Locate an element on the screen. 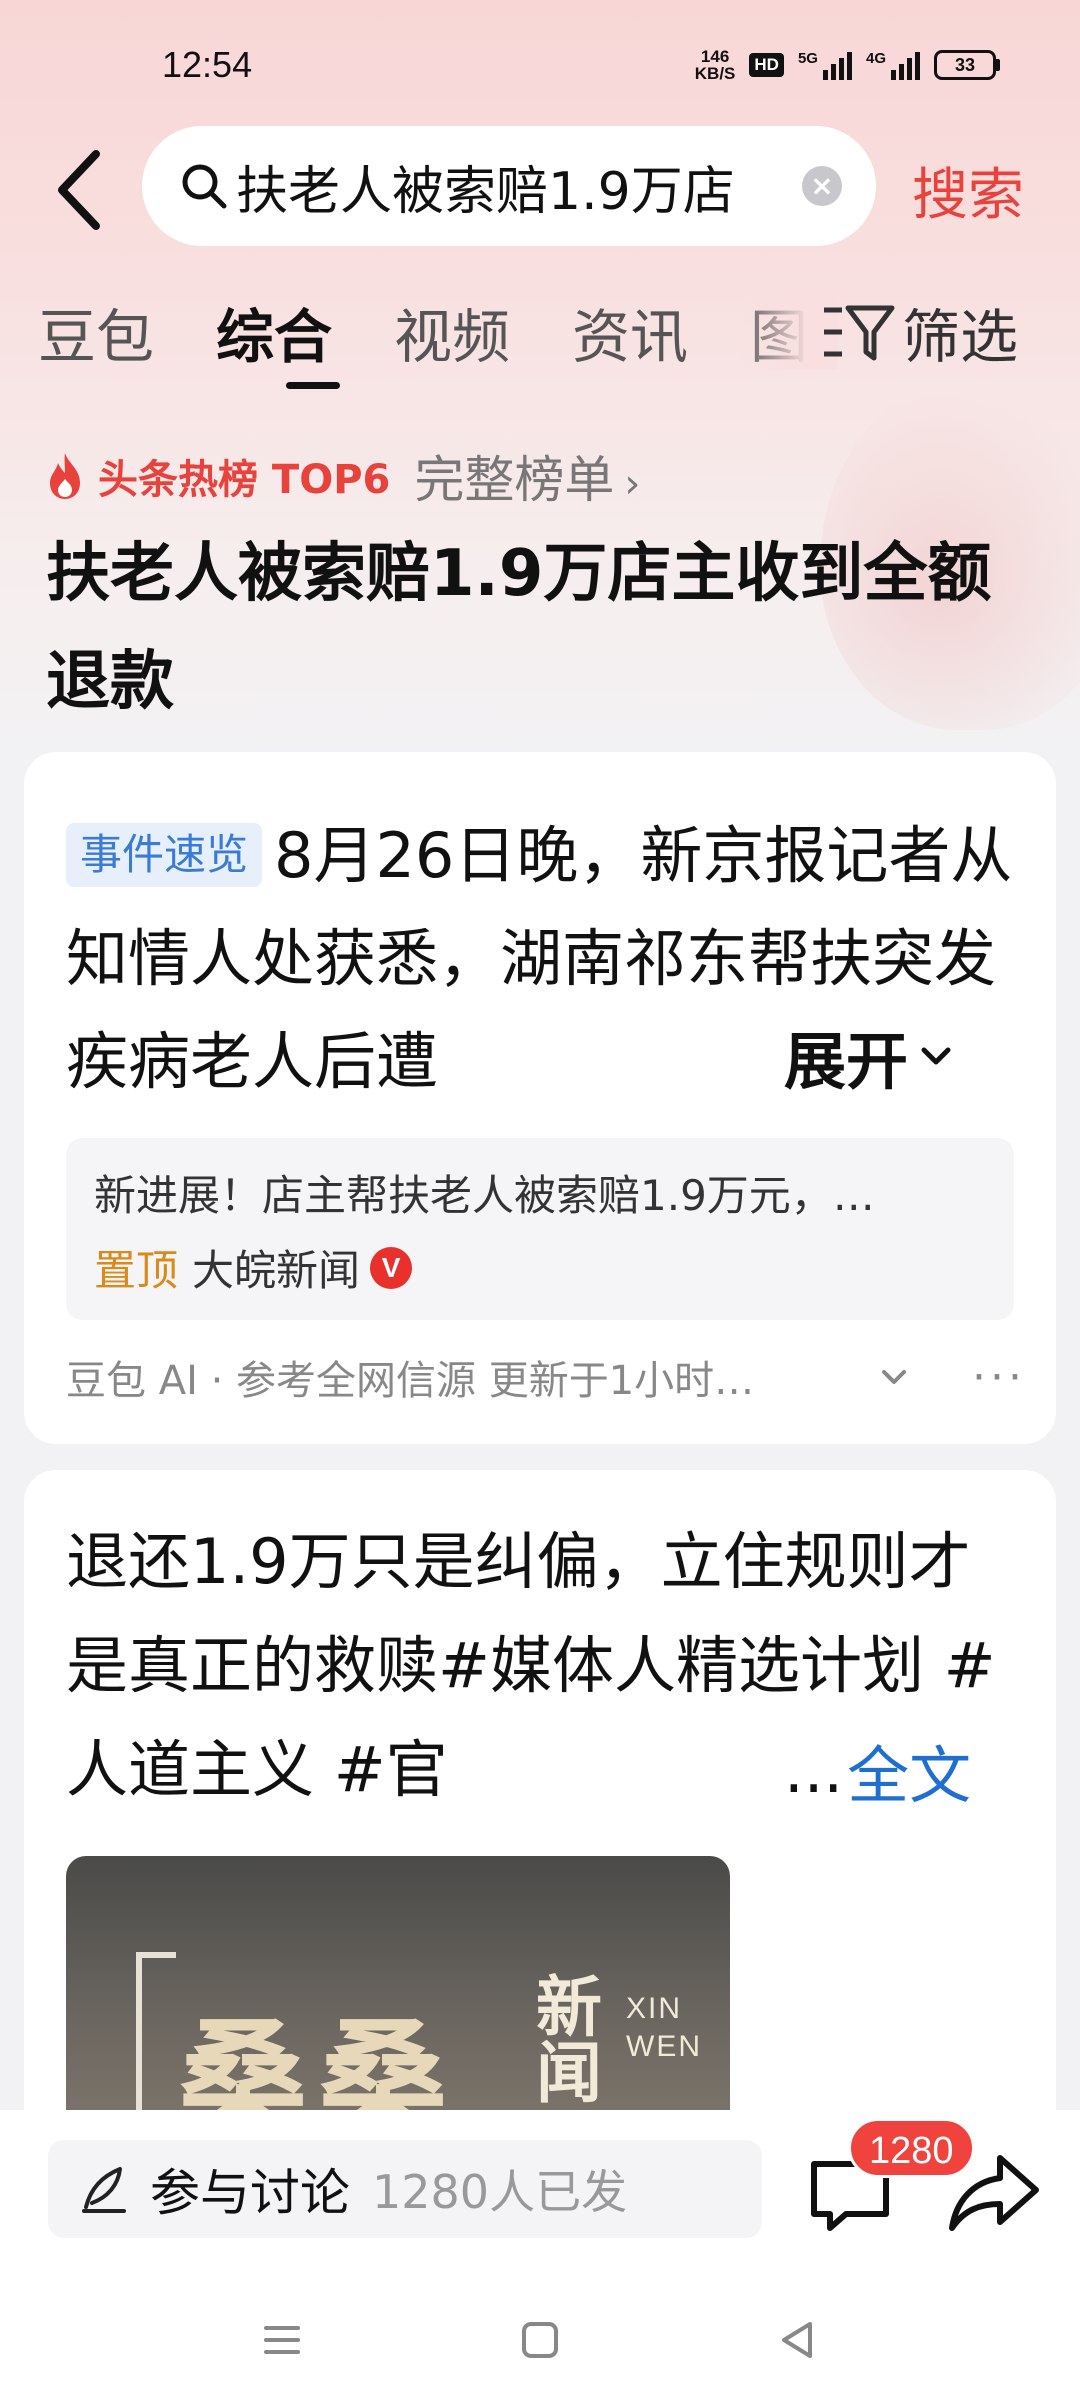 This screenshot has width=1080, height=2400. pen-icon is located at coordinates (104, 2190).